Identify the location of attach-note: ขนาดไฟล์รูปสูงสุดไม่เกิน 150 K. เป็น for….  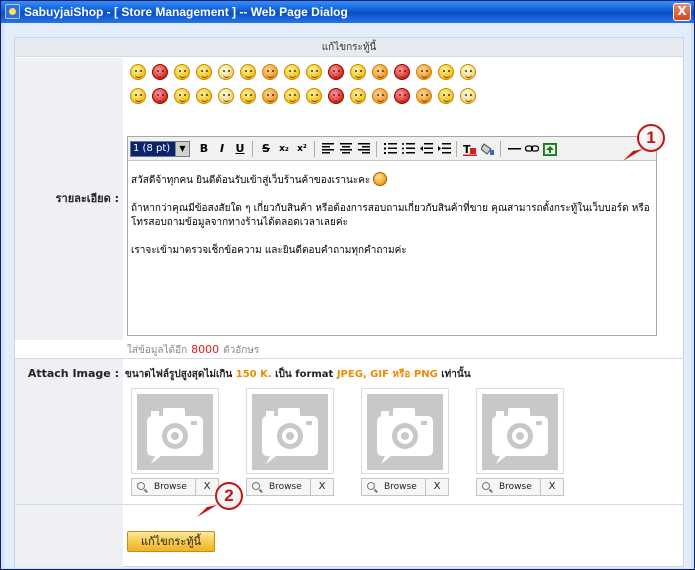
(298, 374).